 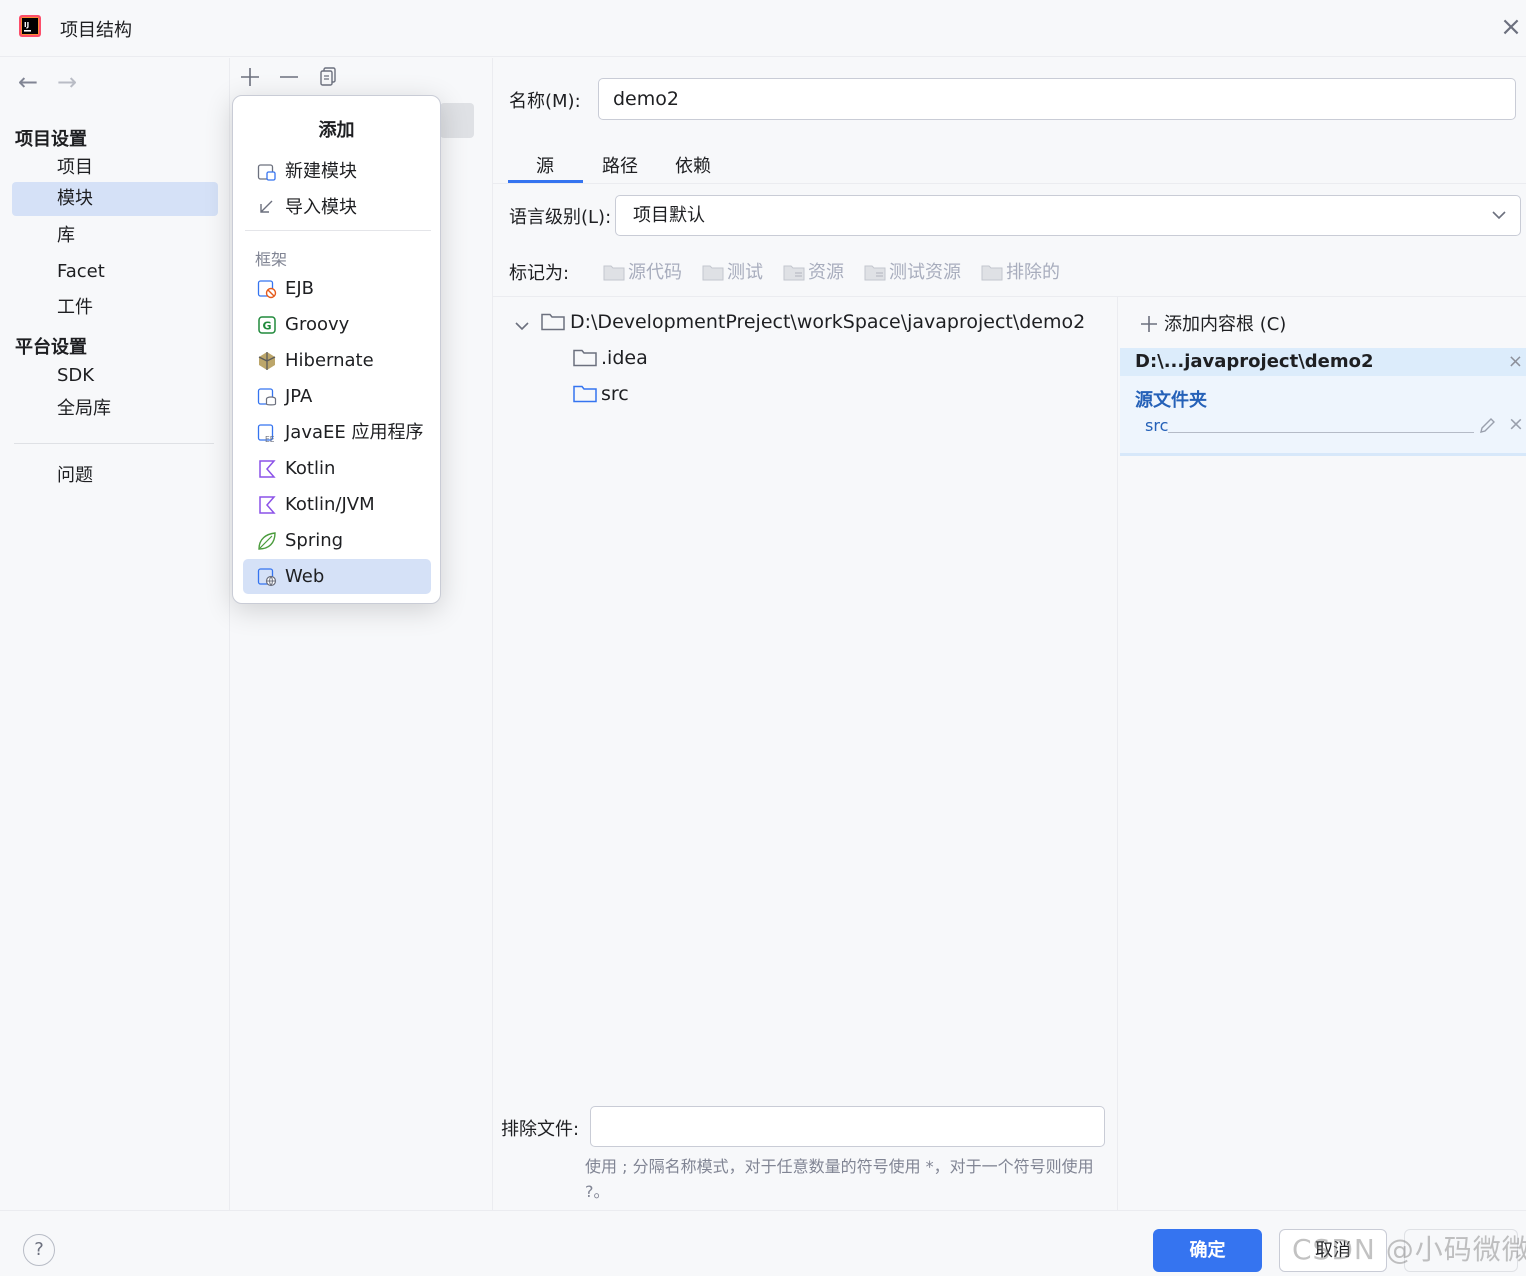 I want to click on svg-text: IJ, so click(x=26, y=25).